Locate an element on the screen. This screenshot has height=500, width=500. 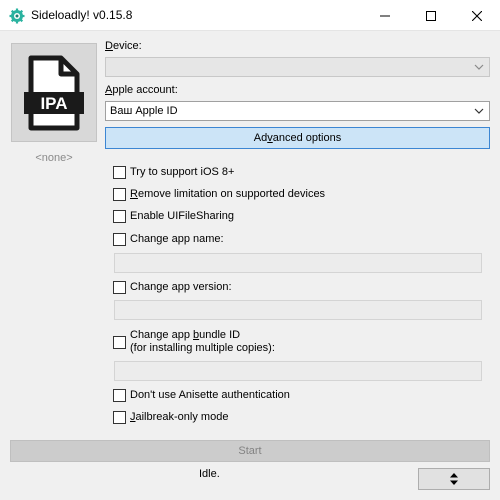
app-version-input is located at coordinates (298, 310).